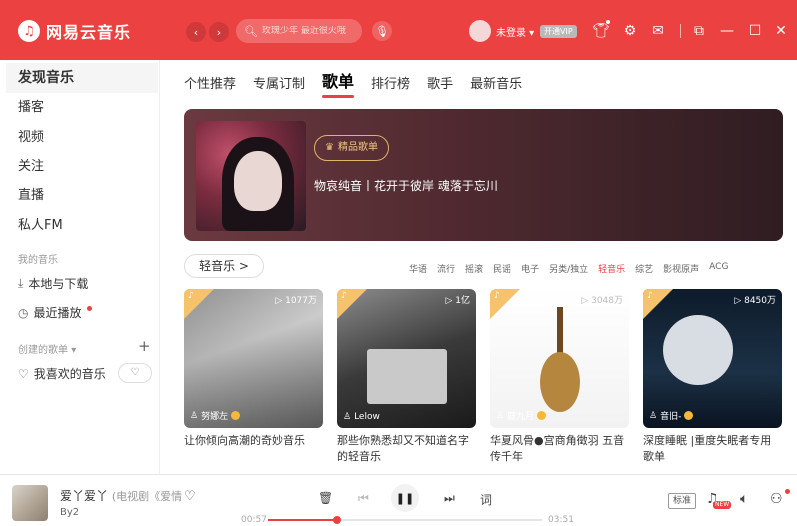 The height and width of the screenshot is (526, 797). I want to click on now-playing-cover, so click(30, 503).